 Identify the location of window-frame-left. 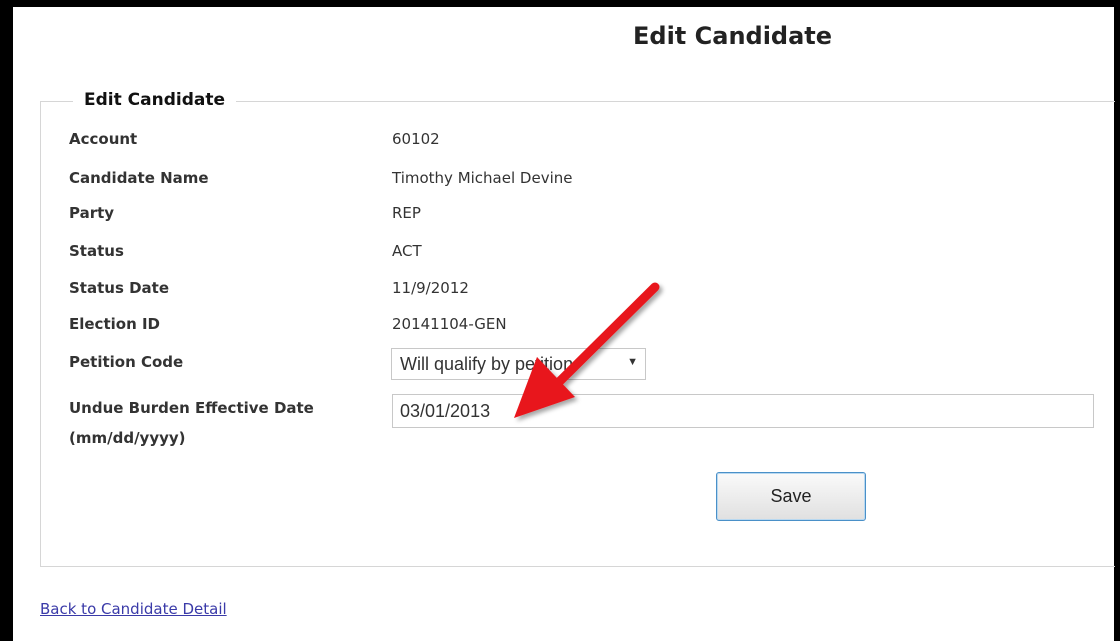
(6, 320).